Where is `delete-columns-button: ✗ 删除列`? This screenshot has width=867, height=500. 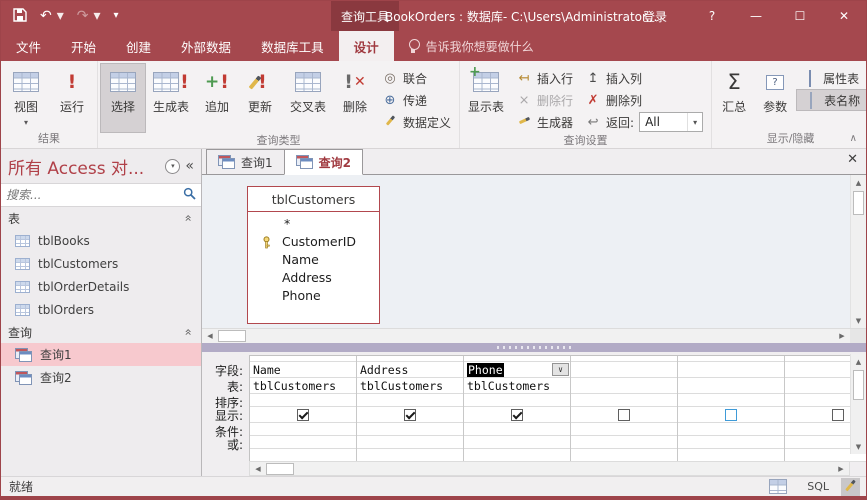 delete-columns-button: ✗ 删除列 is located at coordinates (644, 100).